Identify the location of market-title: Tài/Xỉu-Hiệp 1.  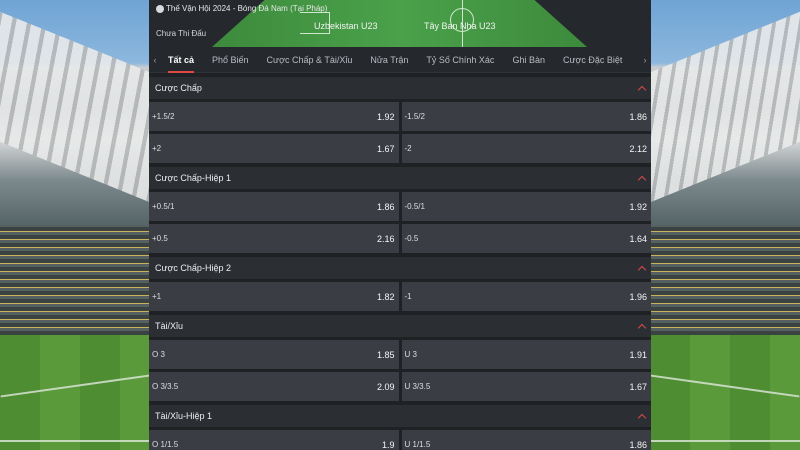
(184, 416).